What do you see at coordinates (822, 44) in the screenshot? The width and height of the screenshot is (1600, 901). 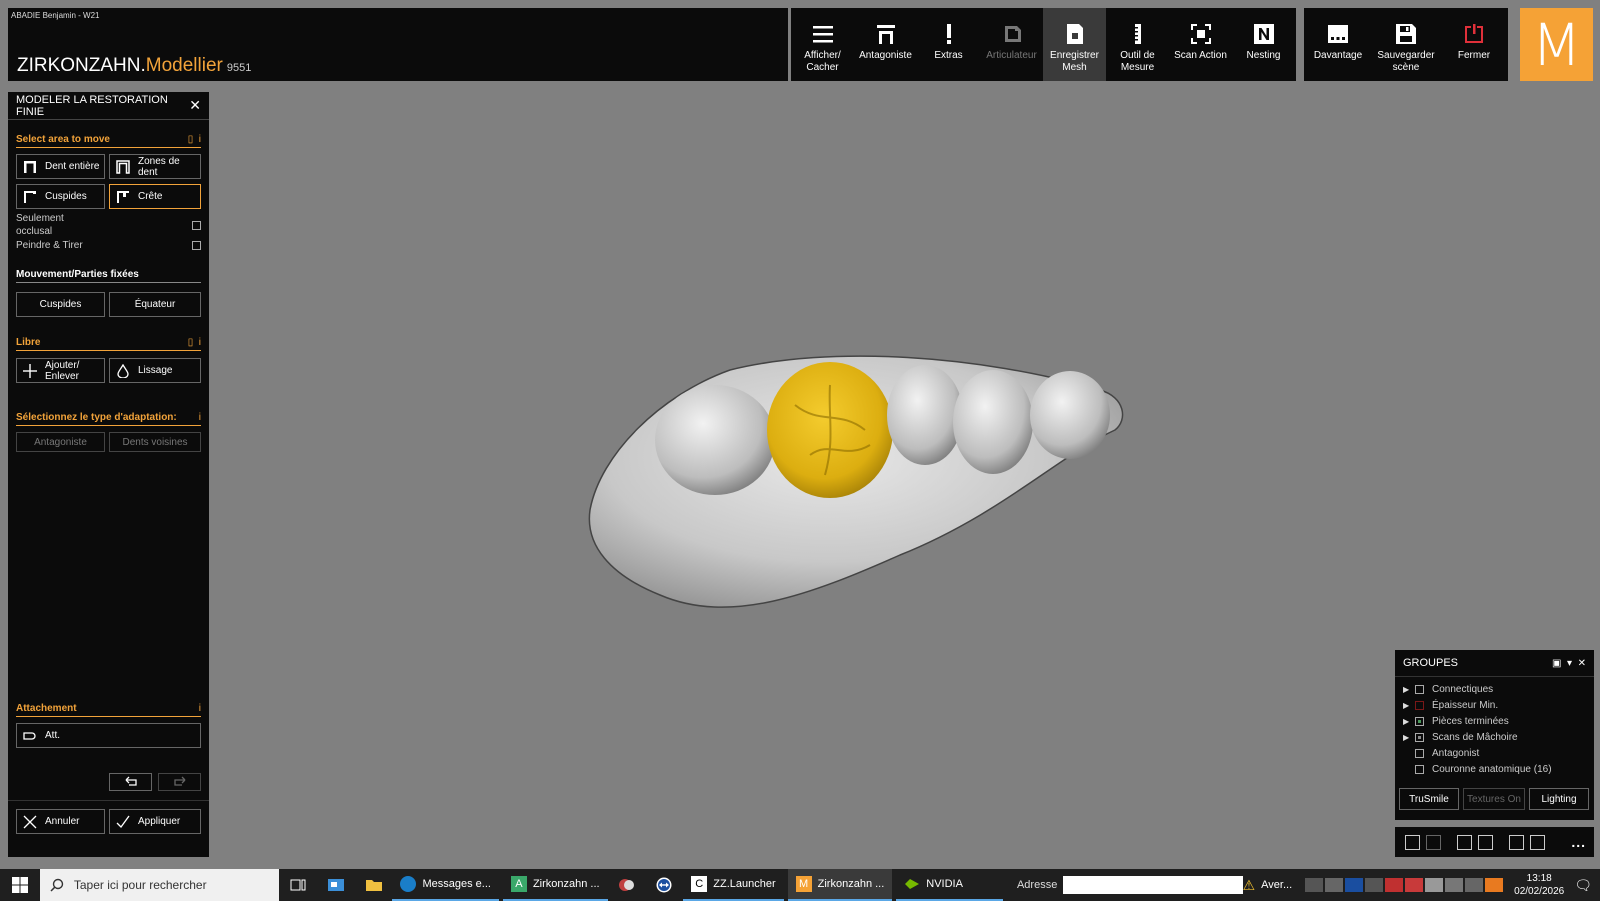 I see `toolbar-show-hide-button: Afficher/ Cacher` at bounding box center [822, 44].